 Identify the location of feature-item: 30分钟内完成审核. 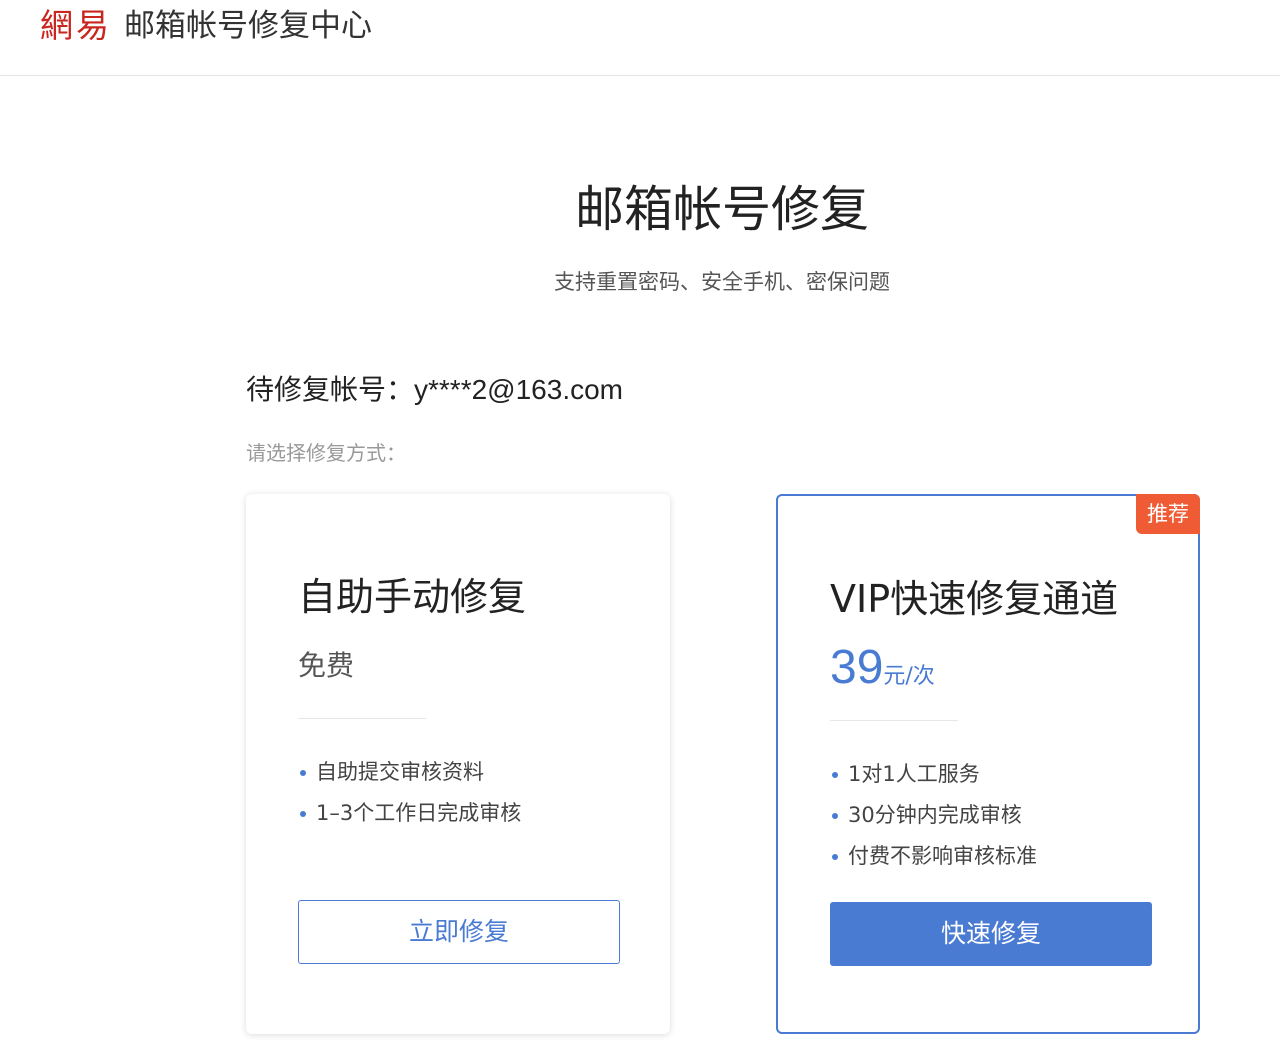
(933, 815).